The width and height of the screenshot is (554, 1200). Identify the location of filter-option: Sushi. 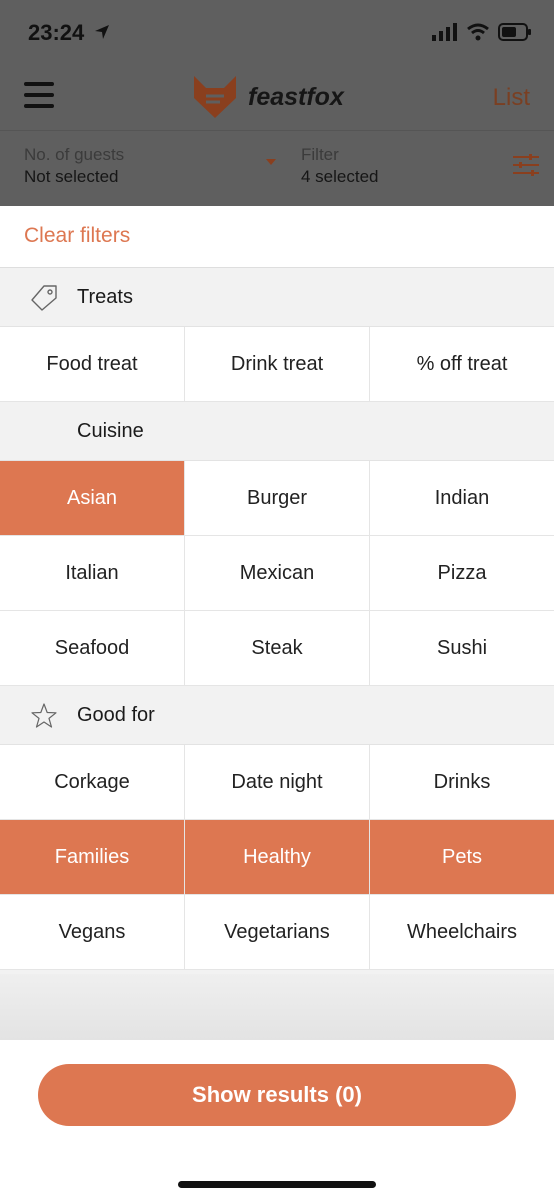
(462, 648).